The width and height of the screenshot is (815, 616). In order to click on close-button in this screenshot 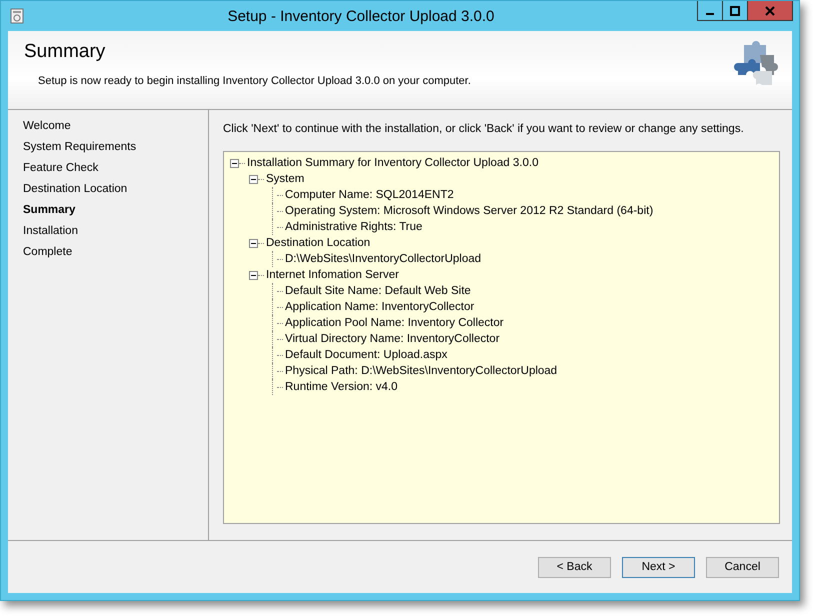, I will do `click(770, 11)`.